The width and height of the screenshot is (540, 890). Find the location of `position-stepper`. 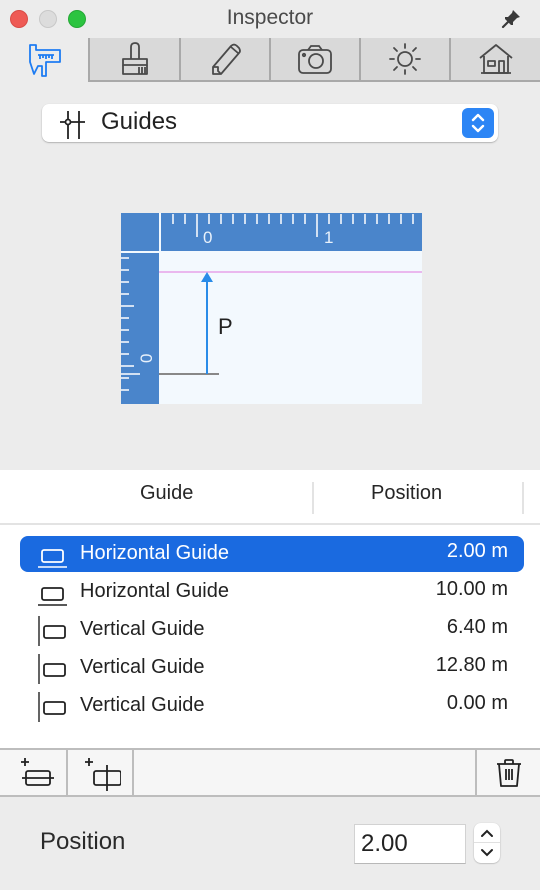

position-stepper is located at coordinates (487, 843).